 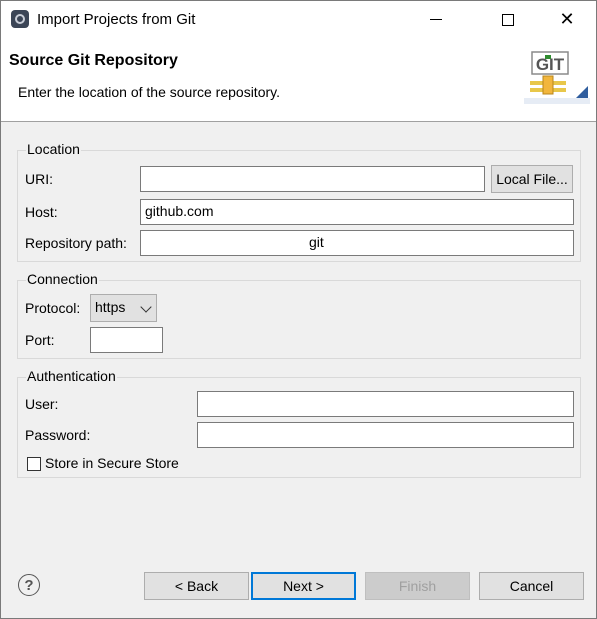 I want to click on close-button: ✕, so click(x=567, y=19).